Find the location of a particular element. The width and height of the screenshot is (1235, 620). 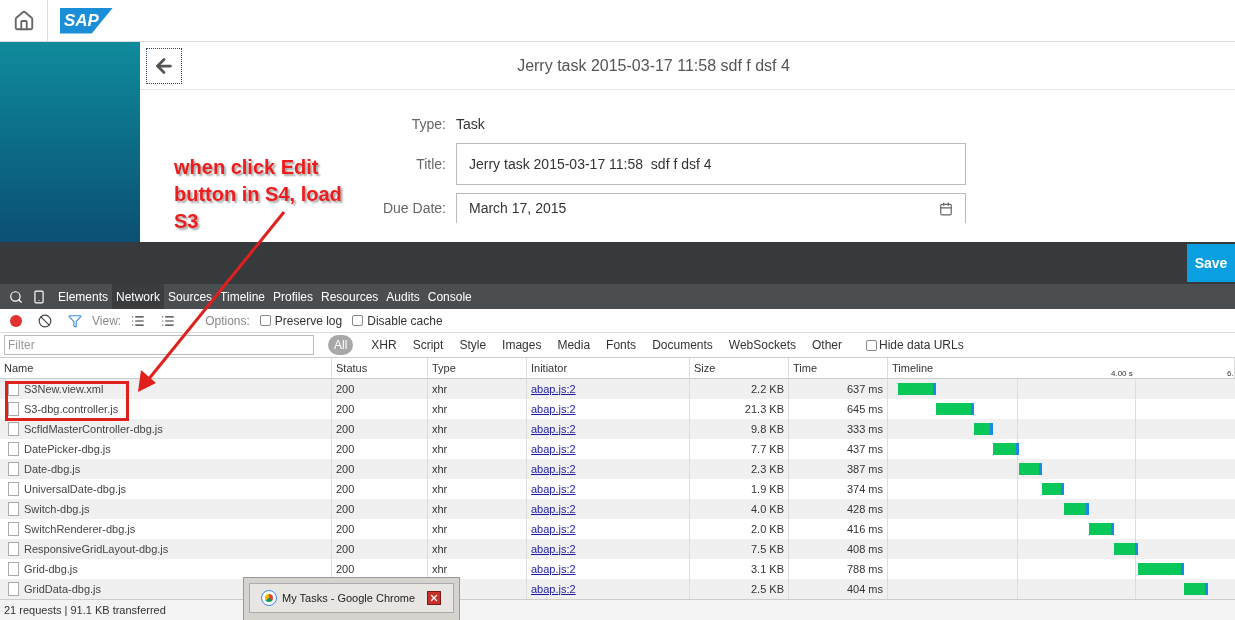

options-label: Options: is located at coordinates (227, 321).